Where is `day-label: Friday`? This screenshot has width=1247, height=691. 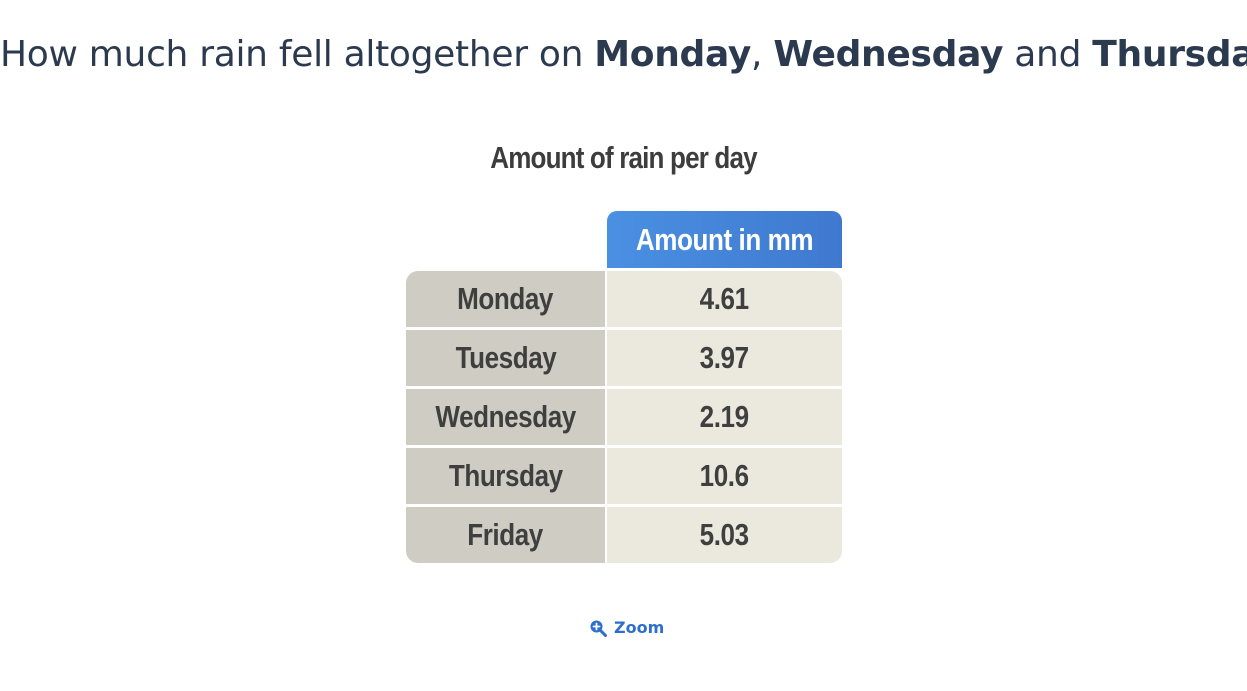 day-label: Friday is located at coordinates (505, 534).